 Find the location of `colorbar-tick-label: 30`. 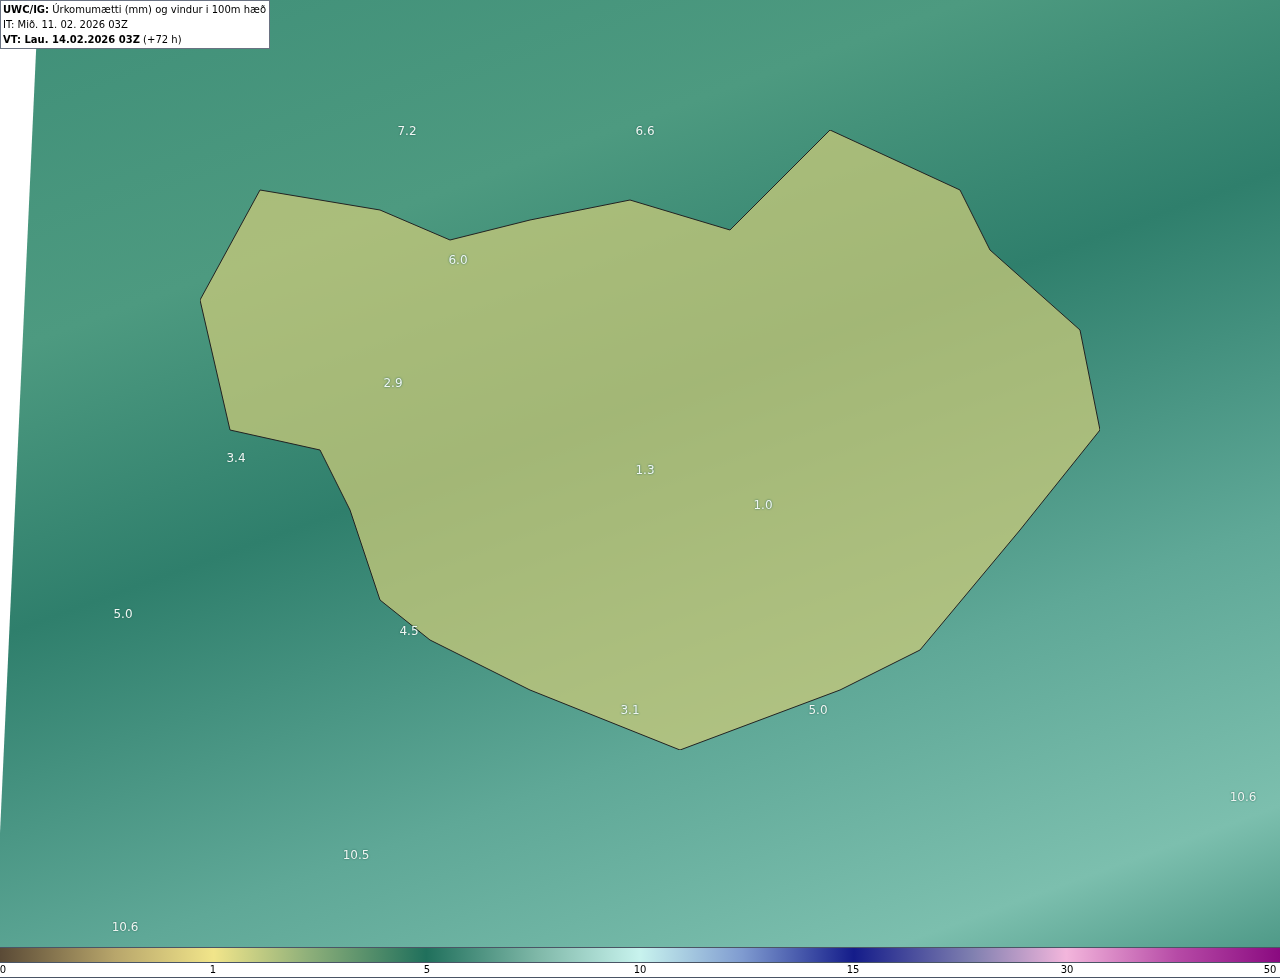

colorbar-tick-label: 30 is located at coordinates (1067, 970).